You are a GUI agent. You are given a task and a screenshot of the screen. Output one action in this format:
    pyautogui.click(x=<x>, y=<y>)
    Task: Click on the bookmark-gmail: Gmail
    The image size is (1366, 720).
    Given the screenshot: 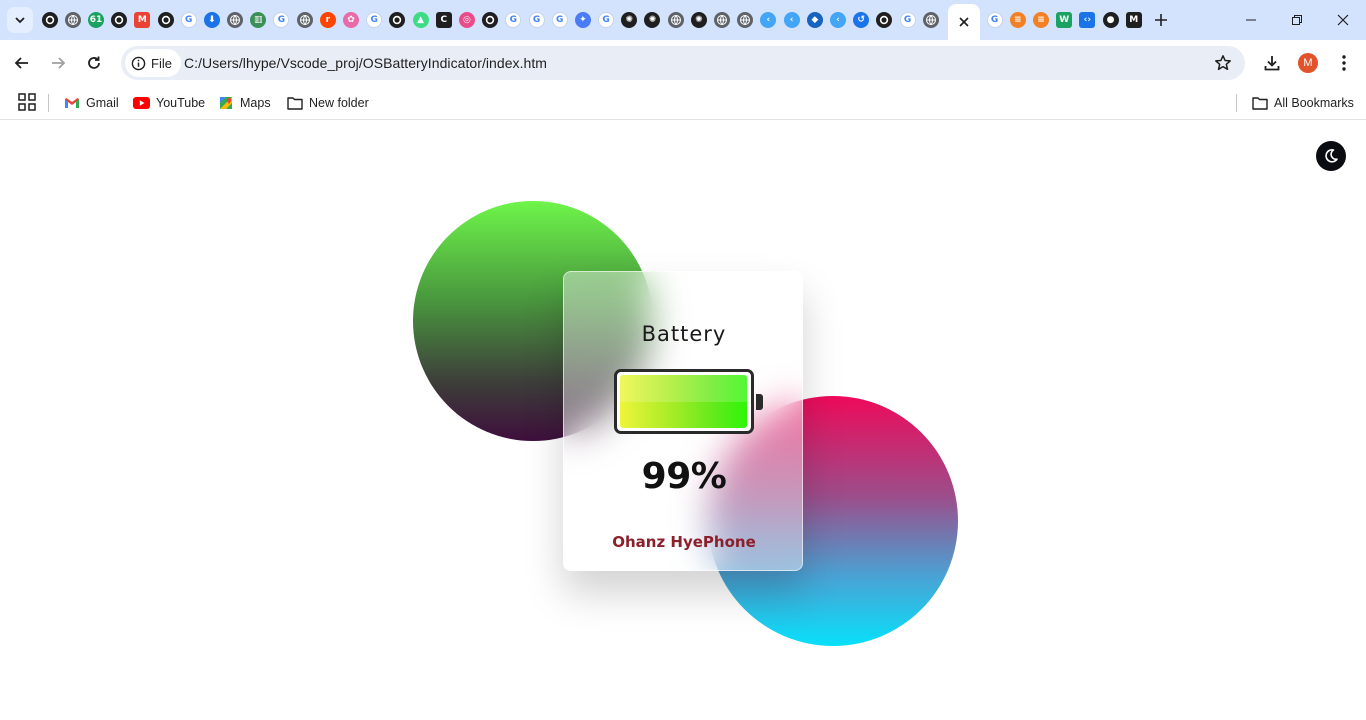 What is the action you would take?
    pyautogui.click(x=91, y=103)
    